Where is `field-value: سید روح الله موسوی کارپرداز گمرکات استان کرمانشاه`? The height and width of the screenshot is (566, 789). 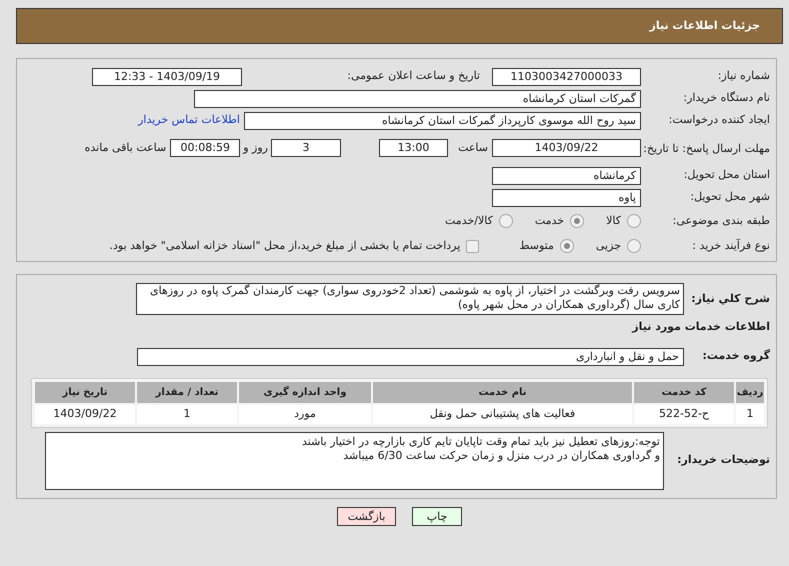 field-value: سید روح الله موسوی کارپرداز گمرکات استان کرمانشاه is located at coordinates (442, 121).